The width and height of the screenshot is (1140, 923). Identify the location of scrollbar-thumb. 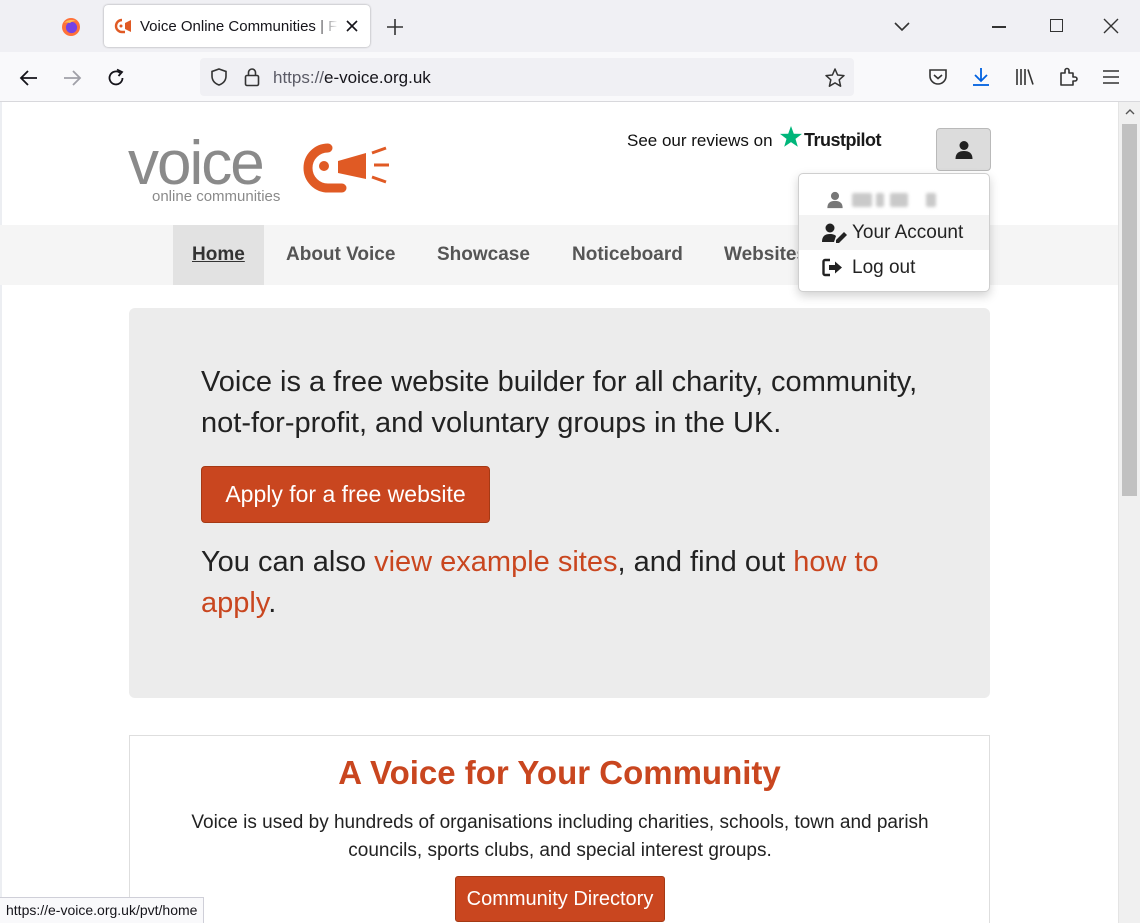
(1129, 310).